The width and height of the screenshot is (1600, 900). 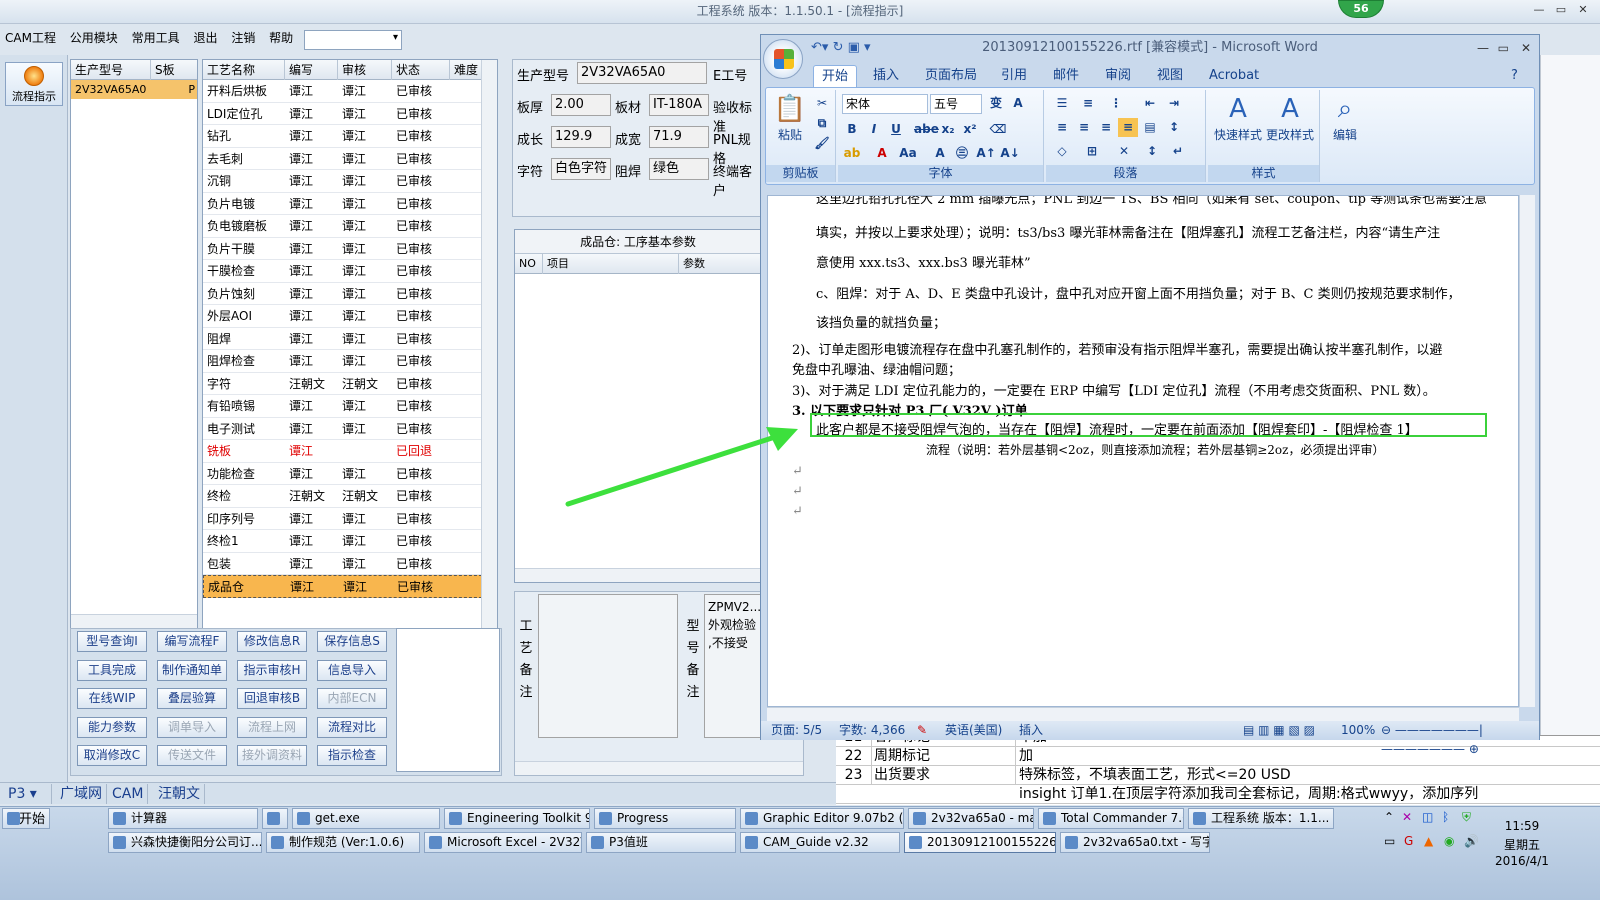 I want to click on tray-arrow-icon: ⌃, so click(x=1389, y=817).